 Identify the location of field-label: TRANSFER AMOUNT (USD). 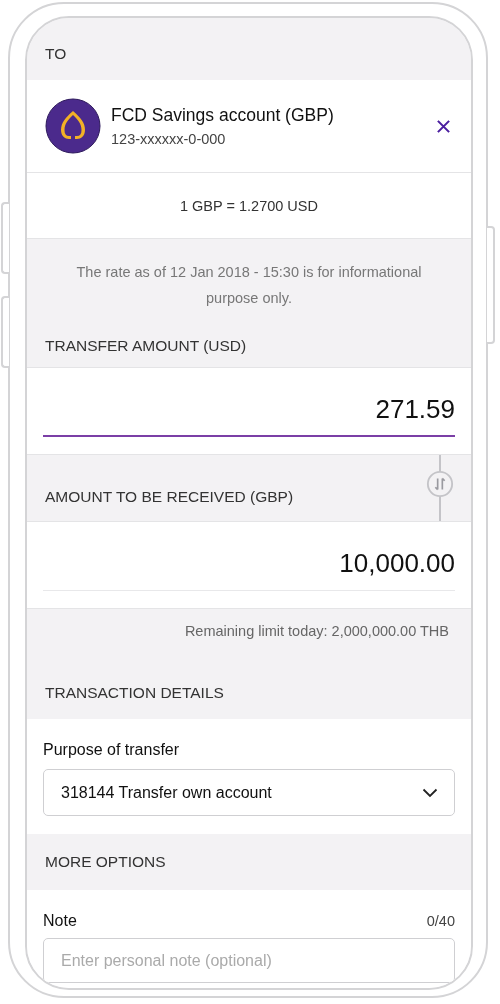
(146, 346).